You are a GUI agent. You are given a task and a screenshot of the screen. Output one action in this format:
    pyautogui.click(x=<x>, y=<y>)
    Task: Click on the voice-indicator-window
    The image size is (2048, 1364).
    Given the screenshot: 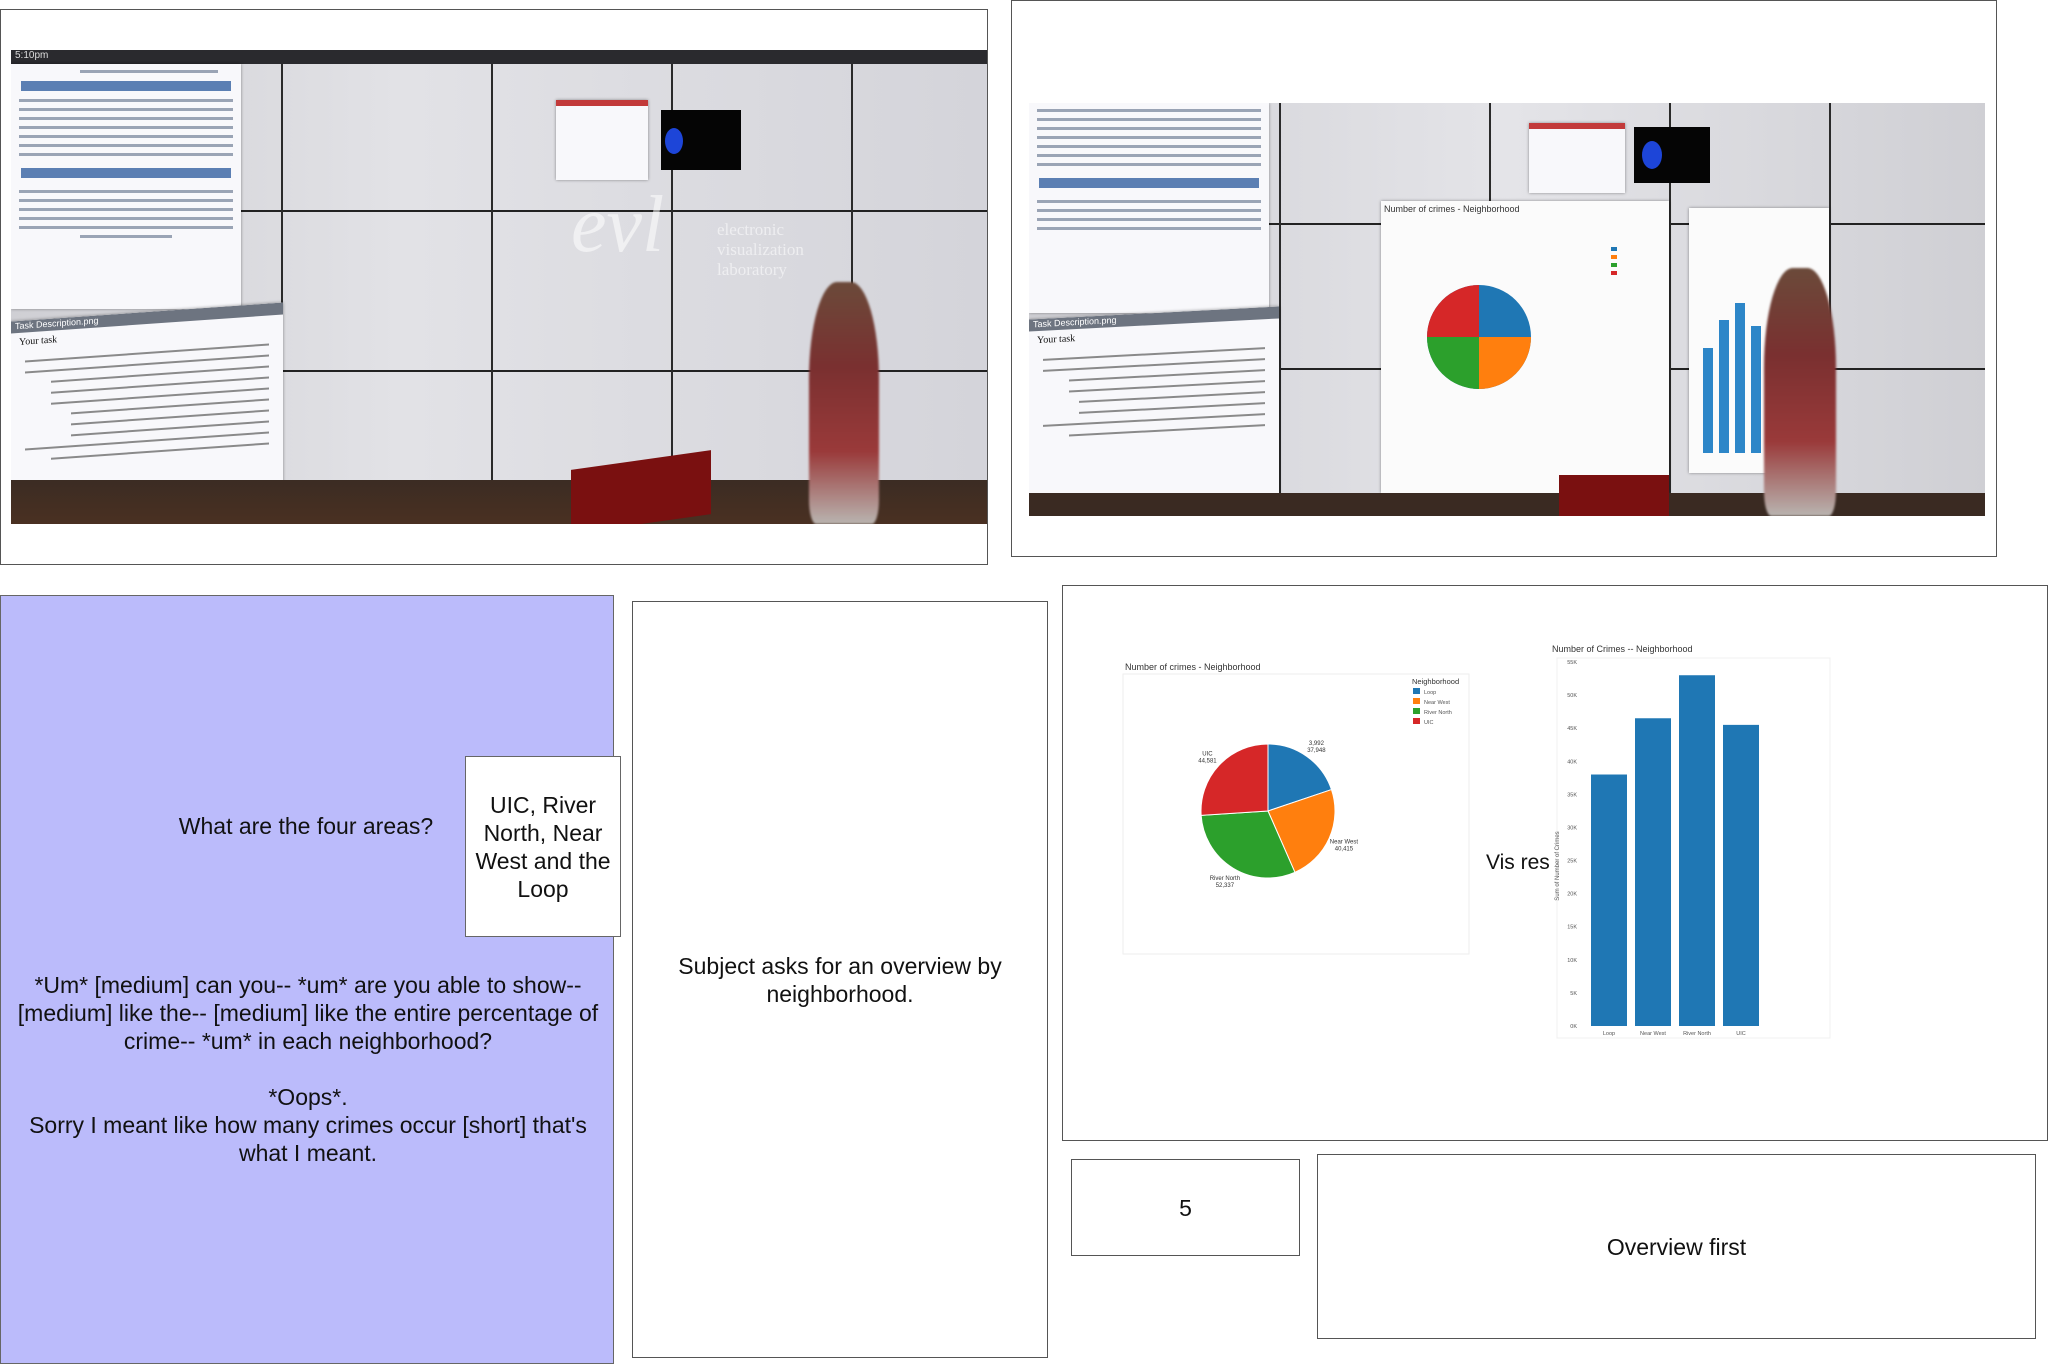 What is the action you would take?
    pyautogui.click(x=701, y=140)
    